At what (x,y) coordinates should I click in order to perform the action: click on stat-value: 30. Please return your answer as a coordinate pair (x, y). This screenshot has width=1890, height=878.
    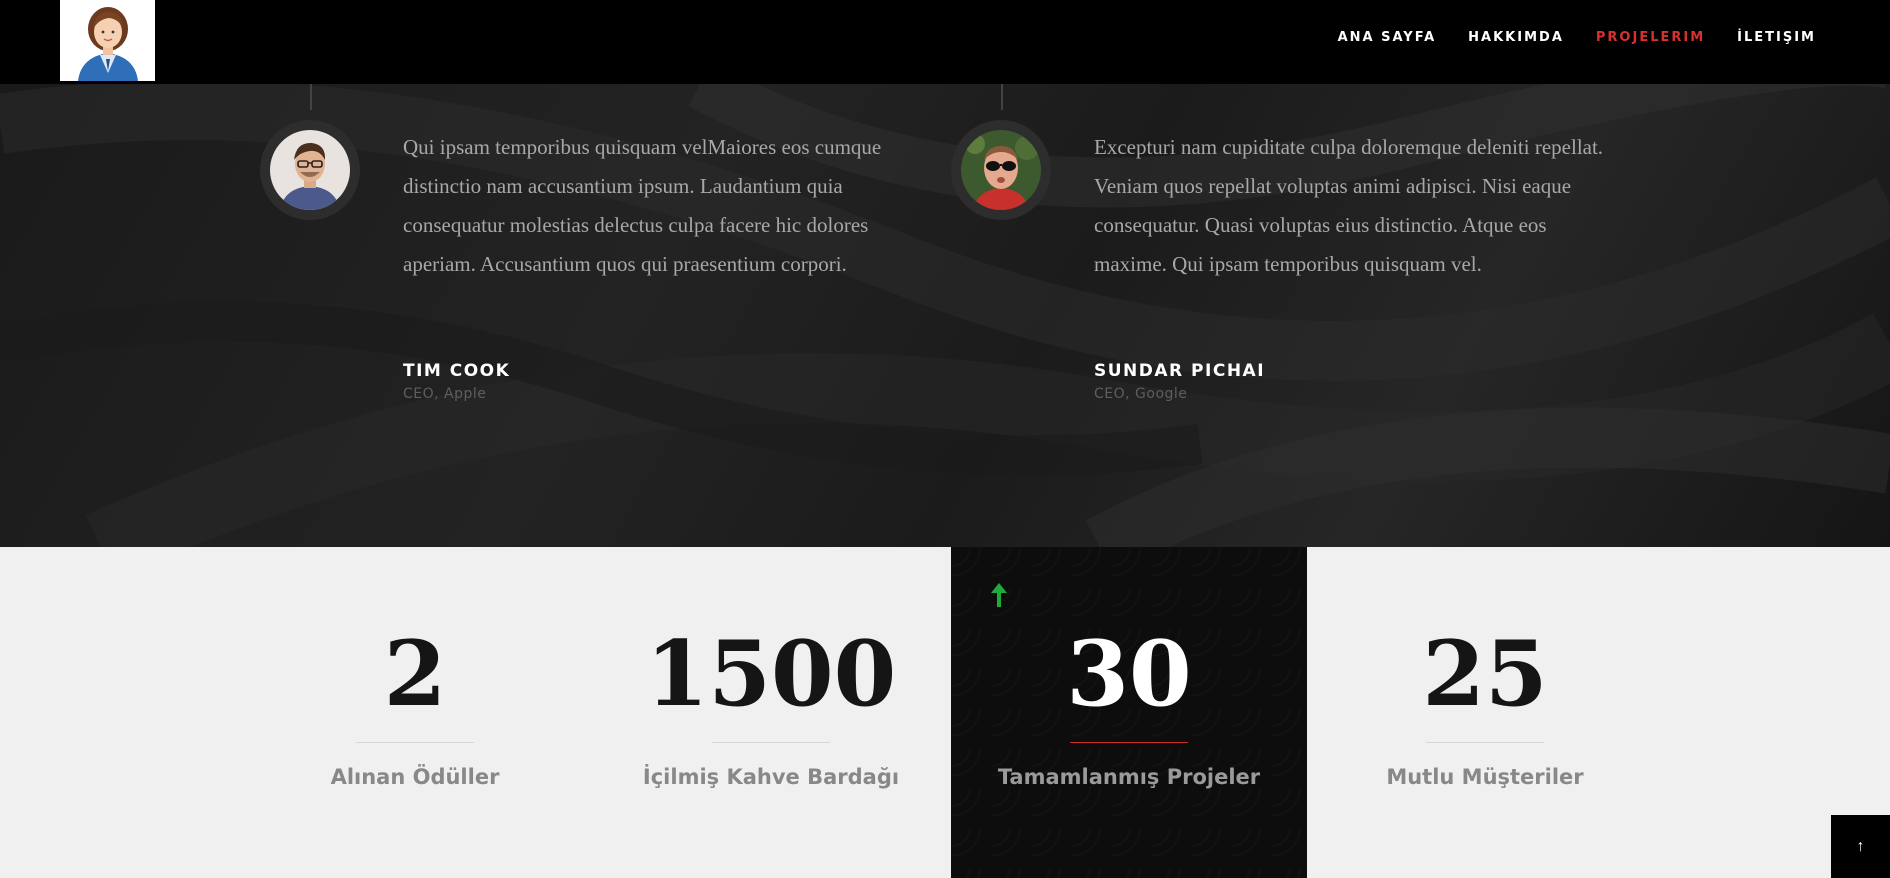
    Looking at the image, I should click on (1129, 674).